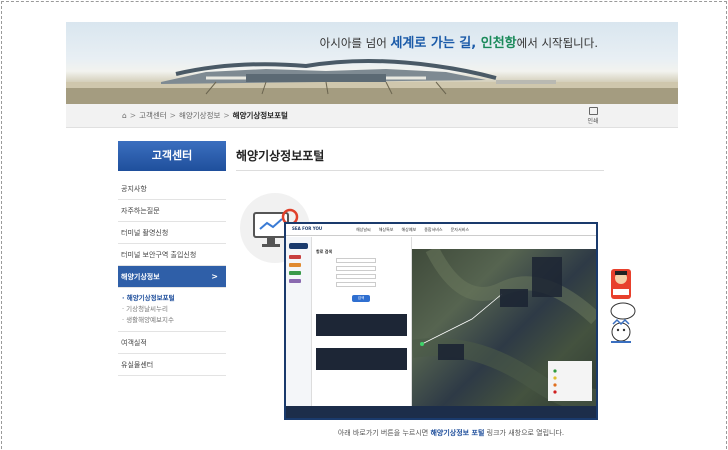 This screenshot has height=450, width=728. I want to click on weather-portal-link: 해양기상정보 포털, so click(457, 433).